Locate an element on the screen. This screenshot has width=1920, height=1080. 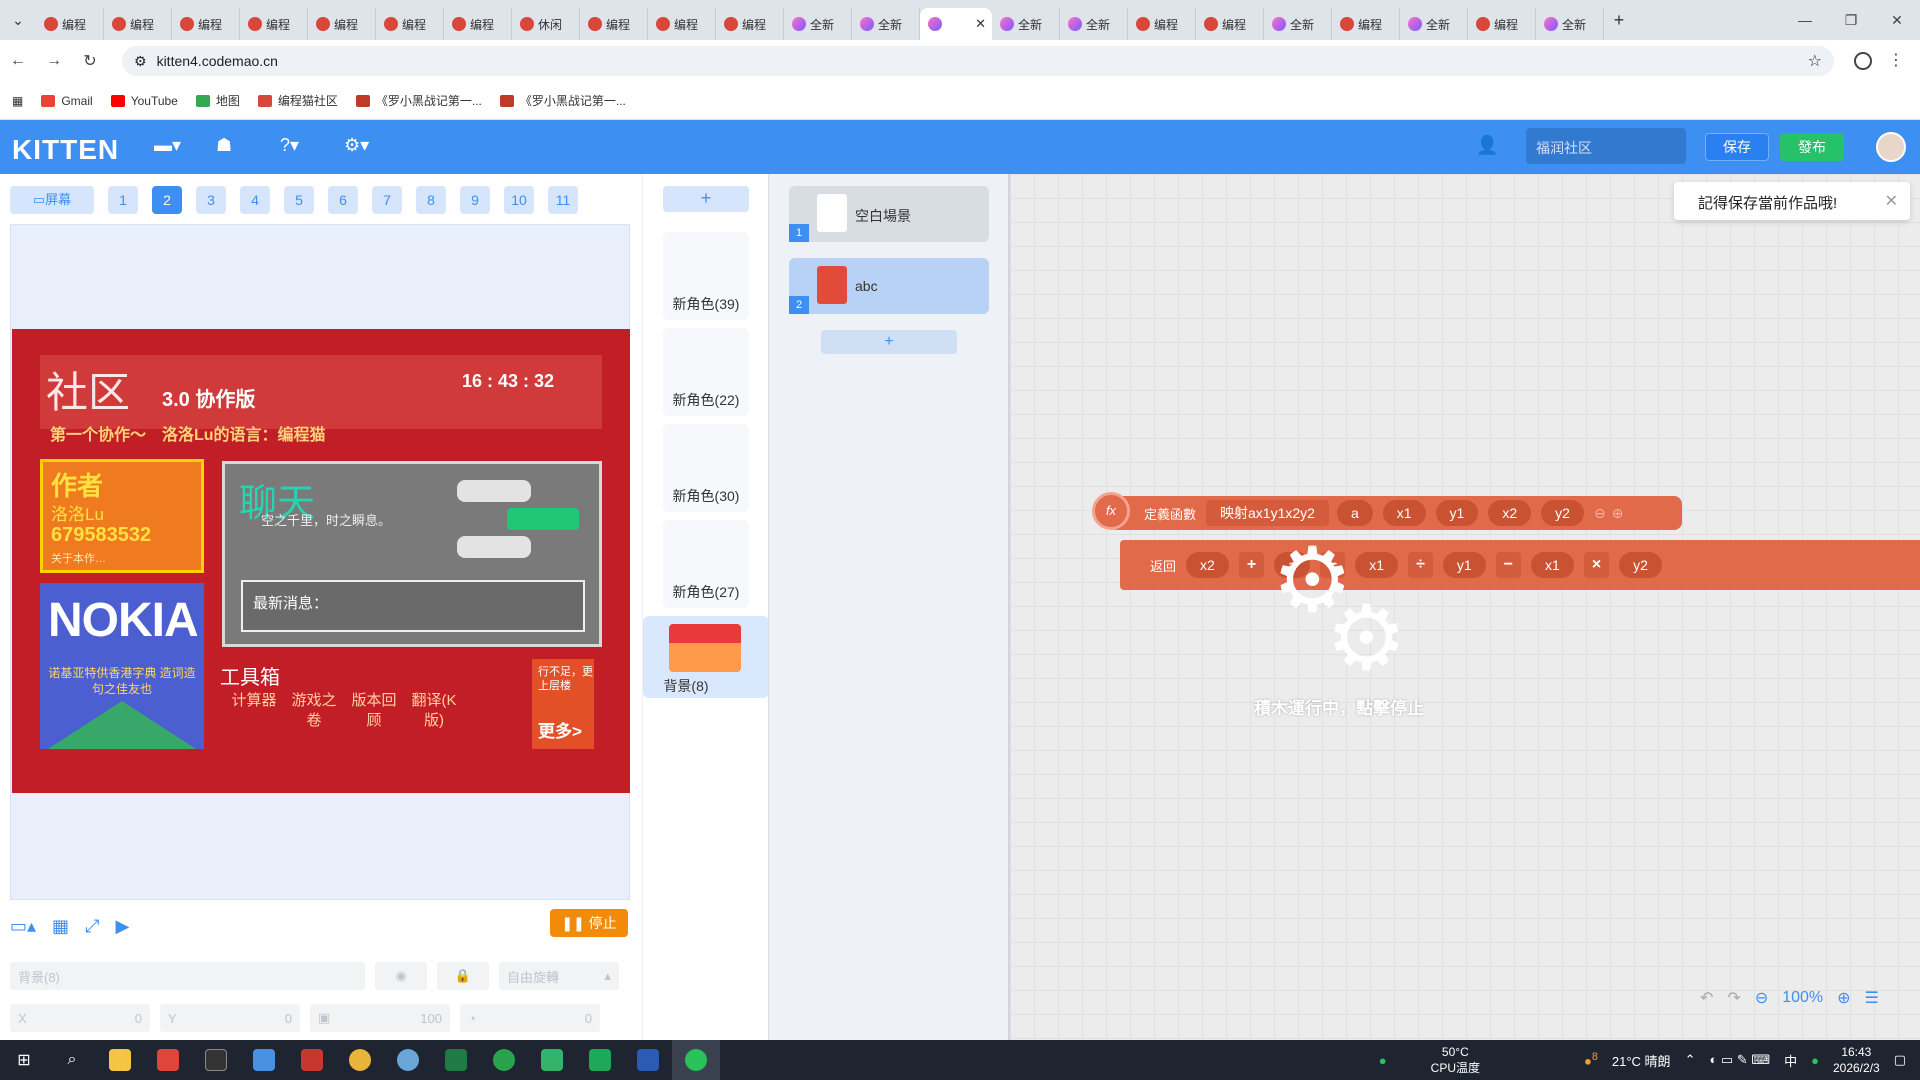
close-icon: ✕ is located at coordinates (1891, 201).